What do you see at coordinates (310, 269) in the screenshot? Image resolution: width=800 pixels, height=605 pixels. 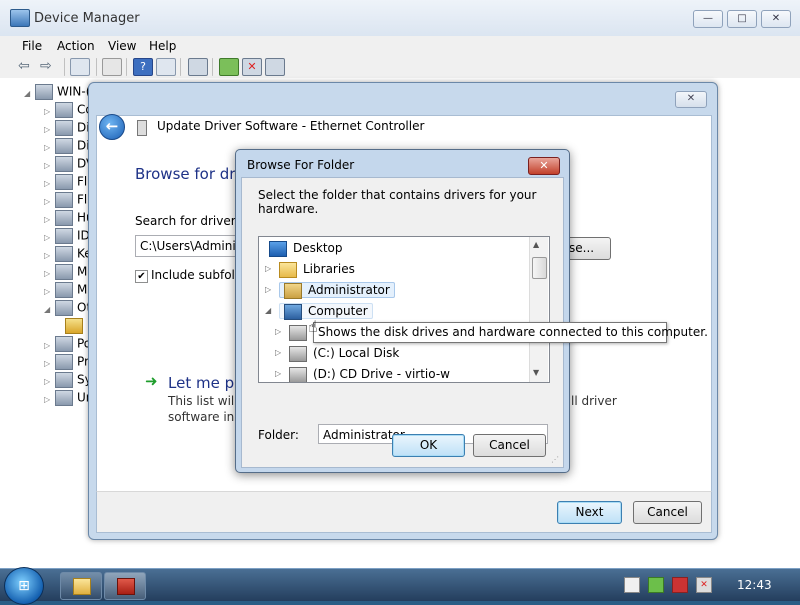 I see `folder-node-libraries: ▷ Libraries` at bounding box center [310, 269].